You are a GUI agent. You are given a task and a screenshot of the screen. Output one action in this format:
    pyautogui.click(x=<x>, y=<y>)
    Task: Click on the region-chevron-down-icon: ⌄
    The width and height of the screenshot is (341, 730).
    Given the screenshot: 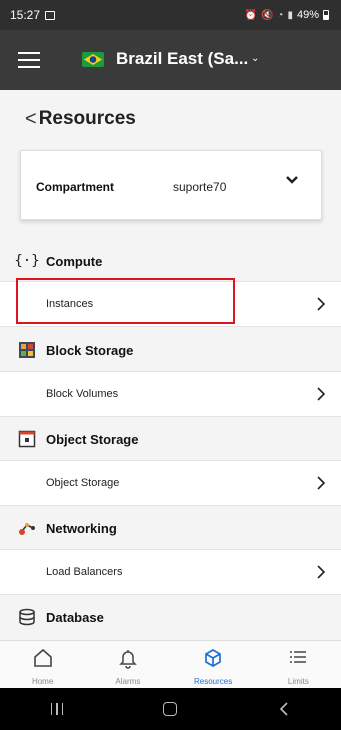 What is the action you would take?
    pyautogui.click(x=255, y=58)
    